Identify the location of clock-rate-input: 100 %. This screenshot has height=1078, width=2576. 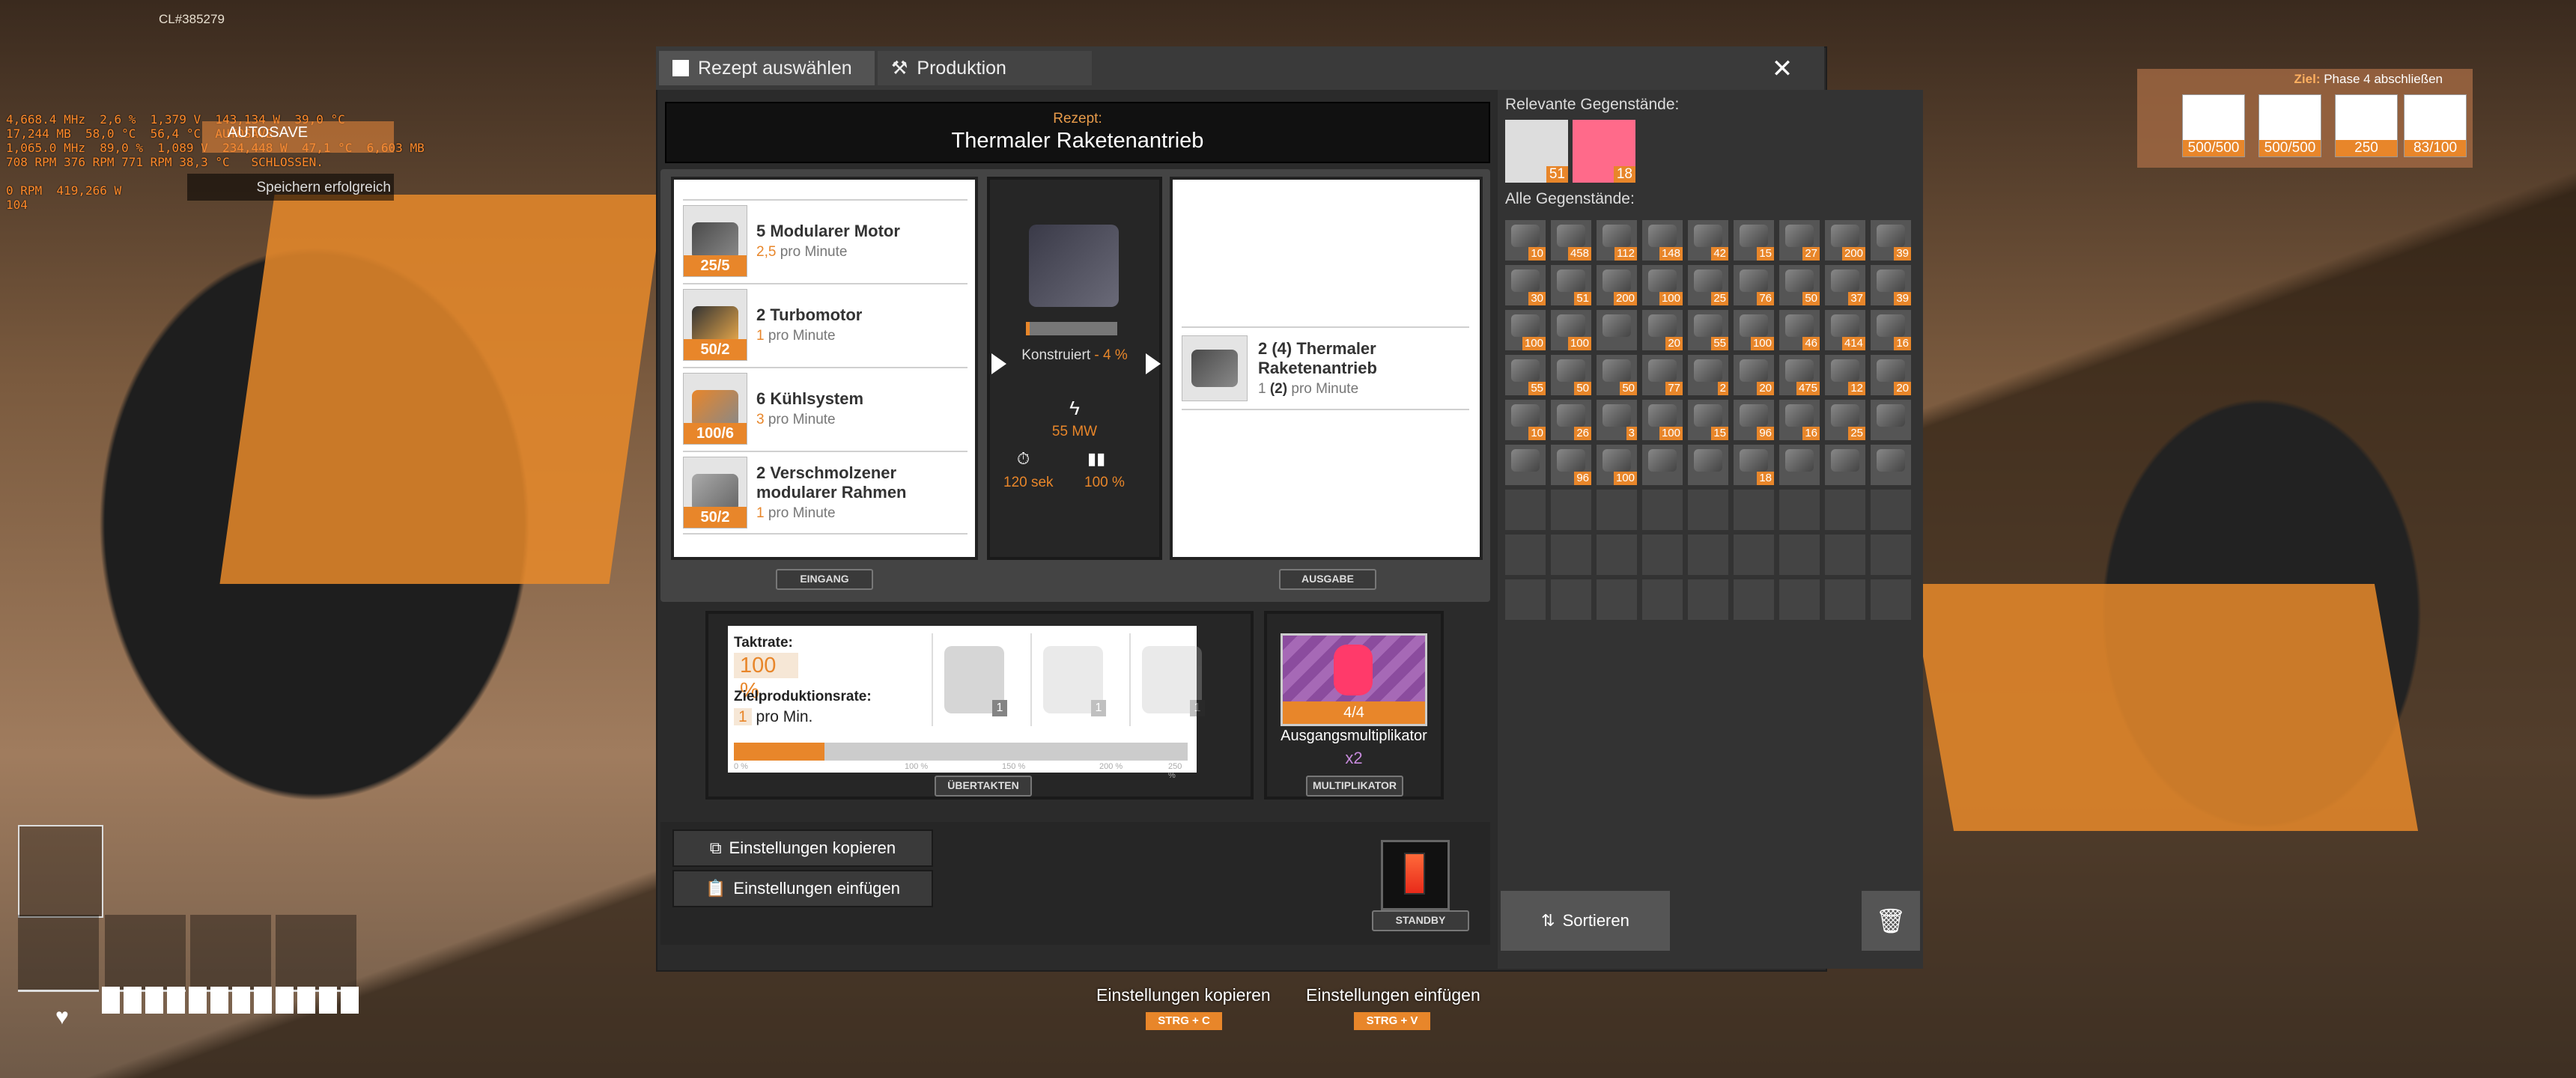
(766, 678).